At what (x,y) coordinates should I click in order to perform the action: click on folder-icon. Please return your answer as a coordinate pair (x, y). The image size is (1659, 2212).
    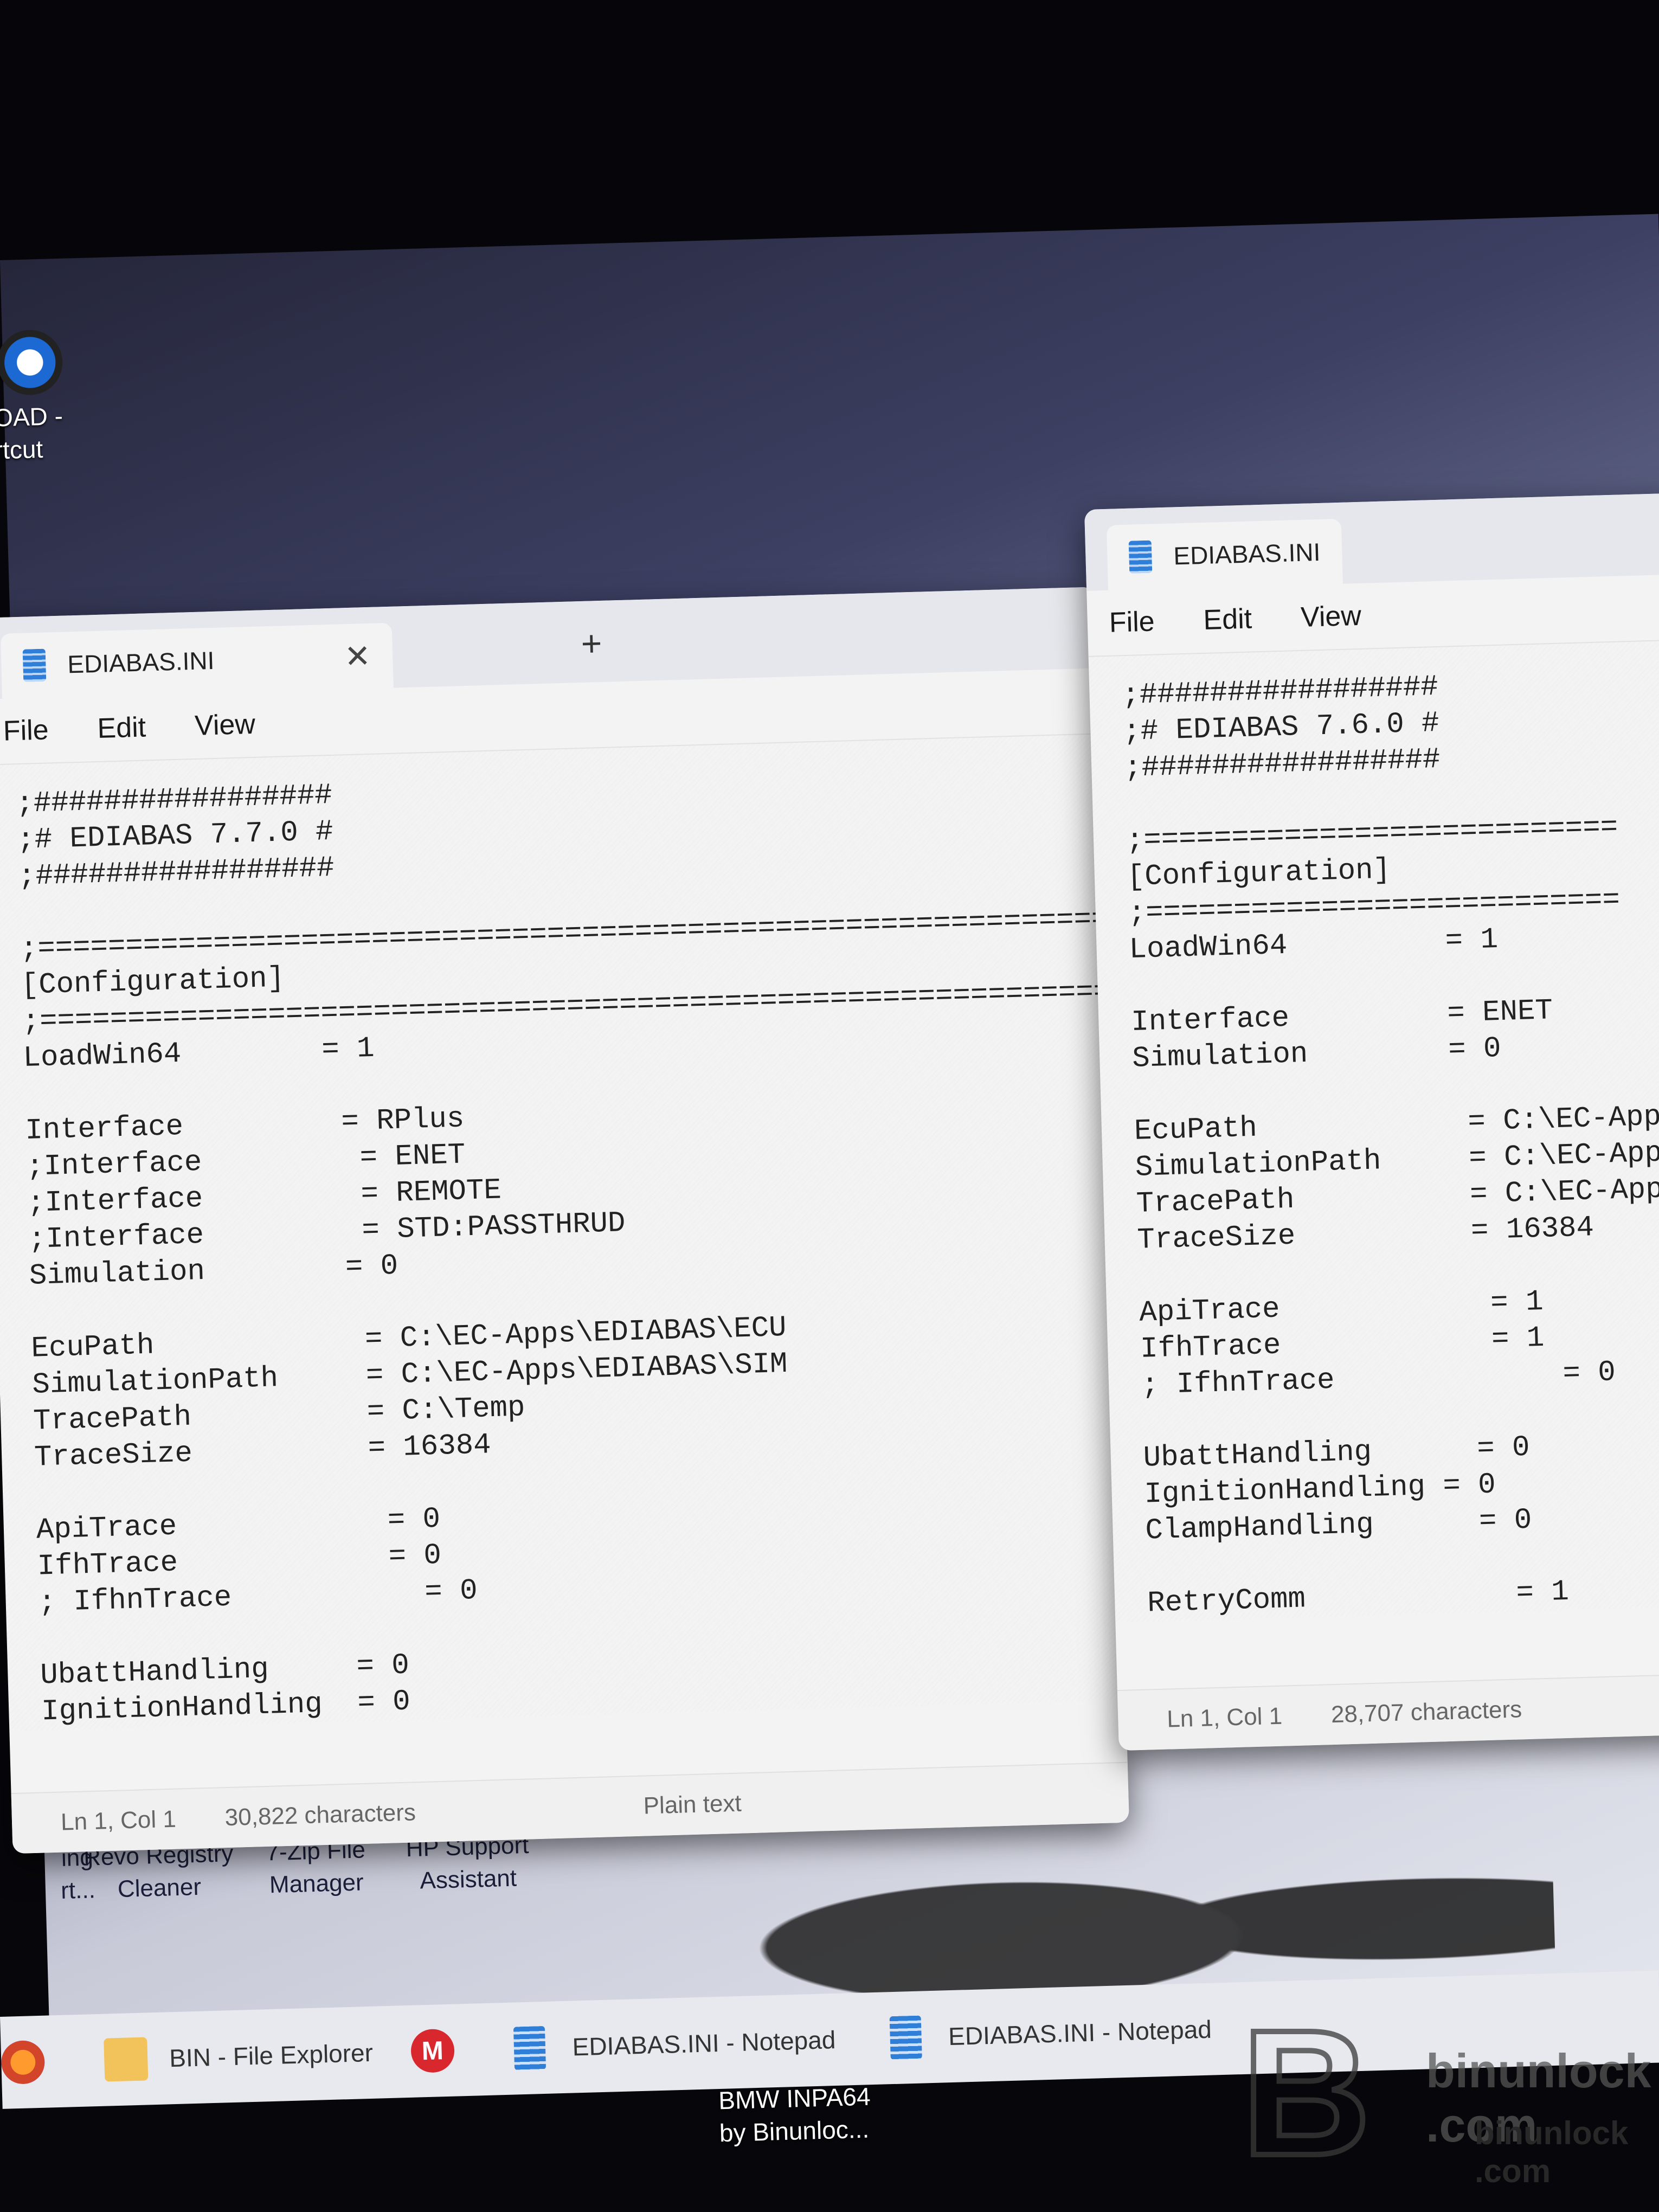
    Looking at the image, I should click on (126, 2059).